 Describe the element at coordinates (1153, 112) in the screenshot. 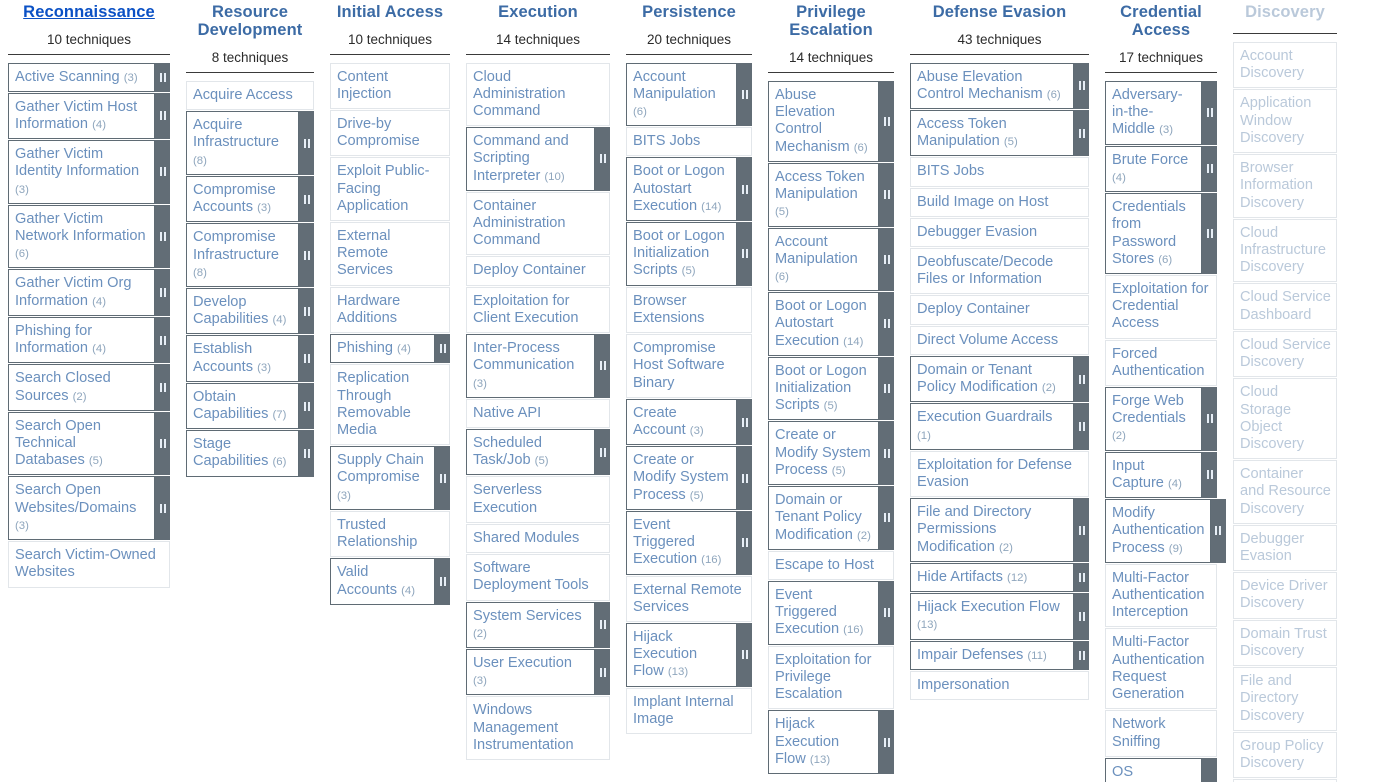

I see `technique-cell: Adversary-in-the-Middle (3)` at that location.